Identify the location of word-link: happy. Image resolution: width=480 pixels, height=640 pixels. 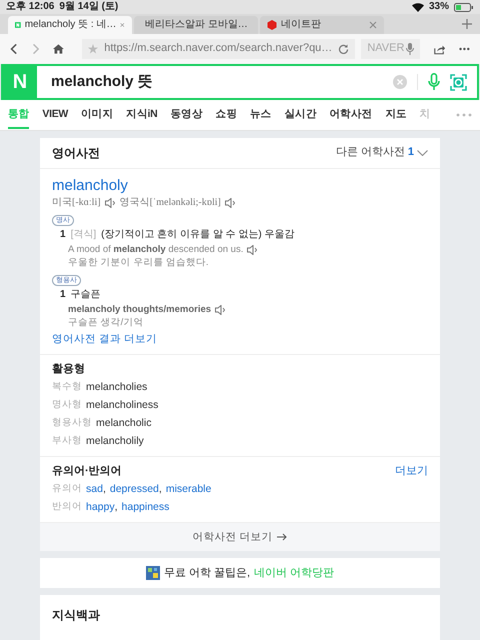
(100, 507).